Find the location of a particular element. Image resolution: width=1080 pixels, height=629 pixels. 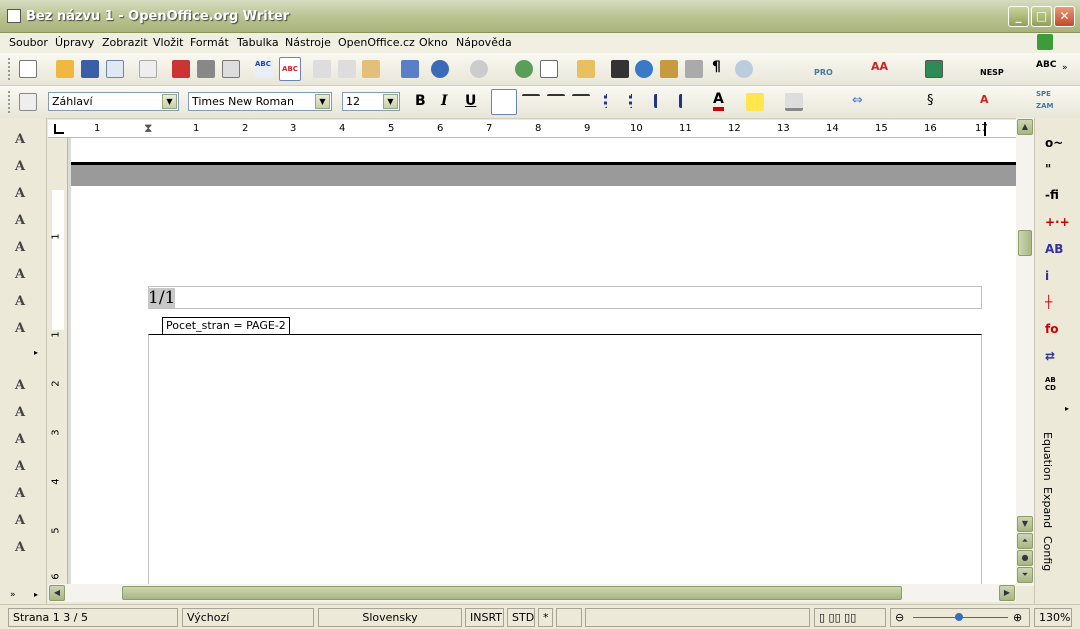

menu-zobrazit: Zobrazit is located at coordinates (125, 42).